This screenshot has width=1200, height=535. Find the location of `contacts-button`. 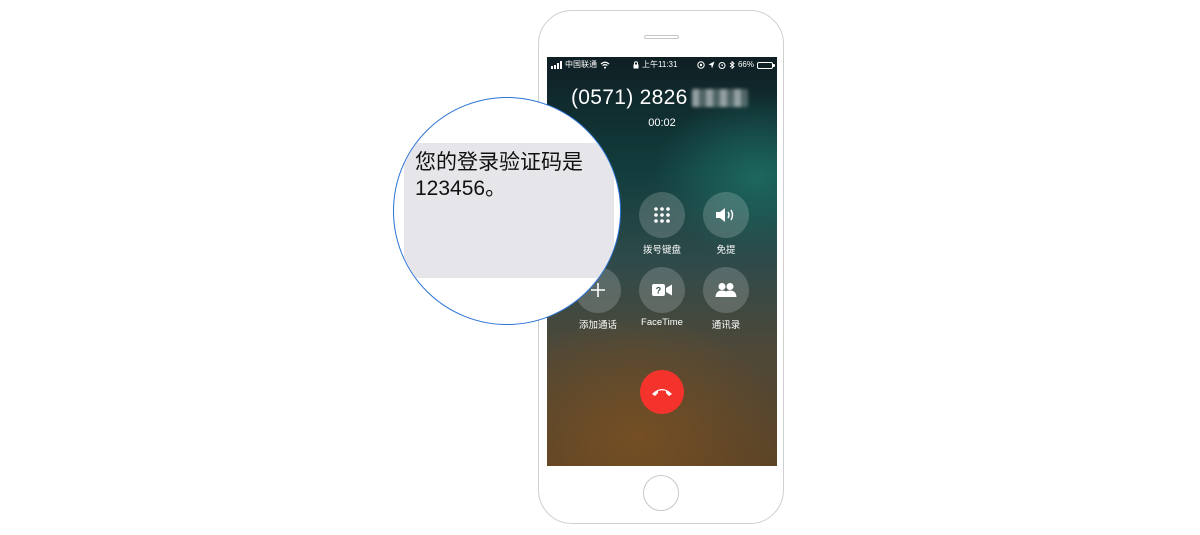

contacts-button is located at coordinates (726, 290).